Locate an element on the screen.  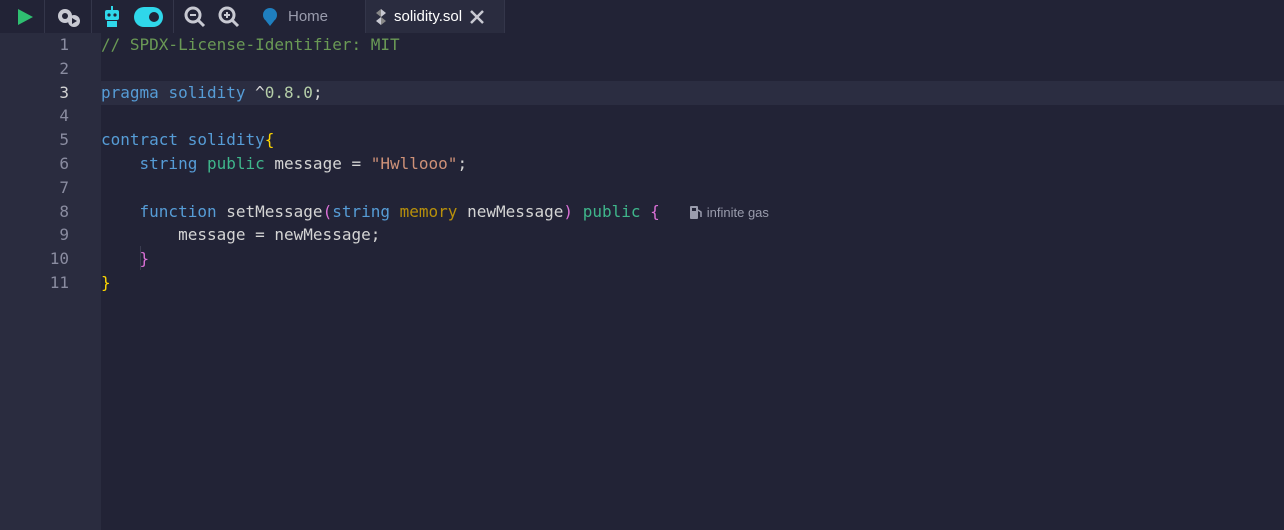
line-number: 11 is located at coordinates (59, 282).